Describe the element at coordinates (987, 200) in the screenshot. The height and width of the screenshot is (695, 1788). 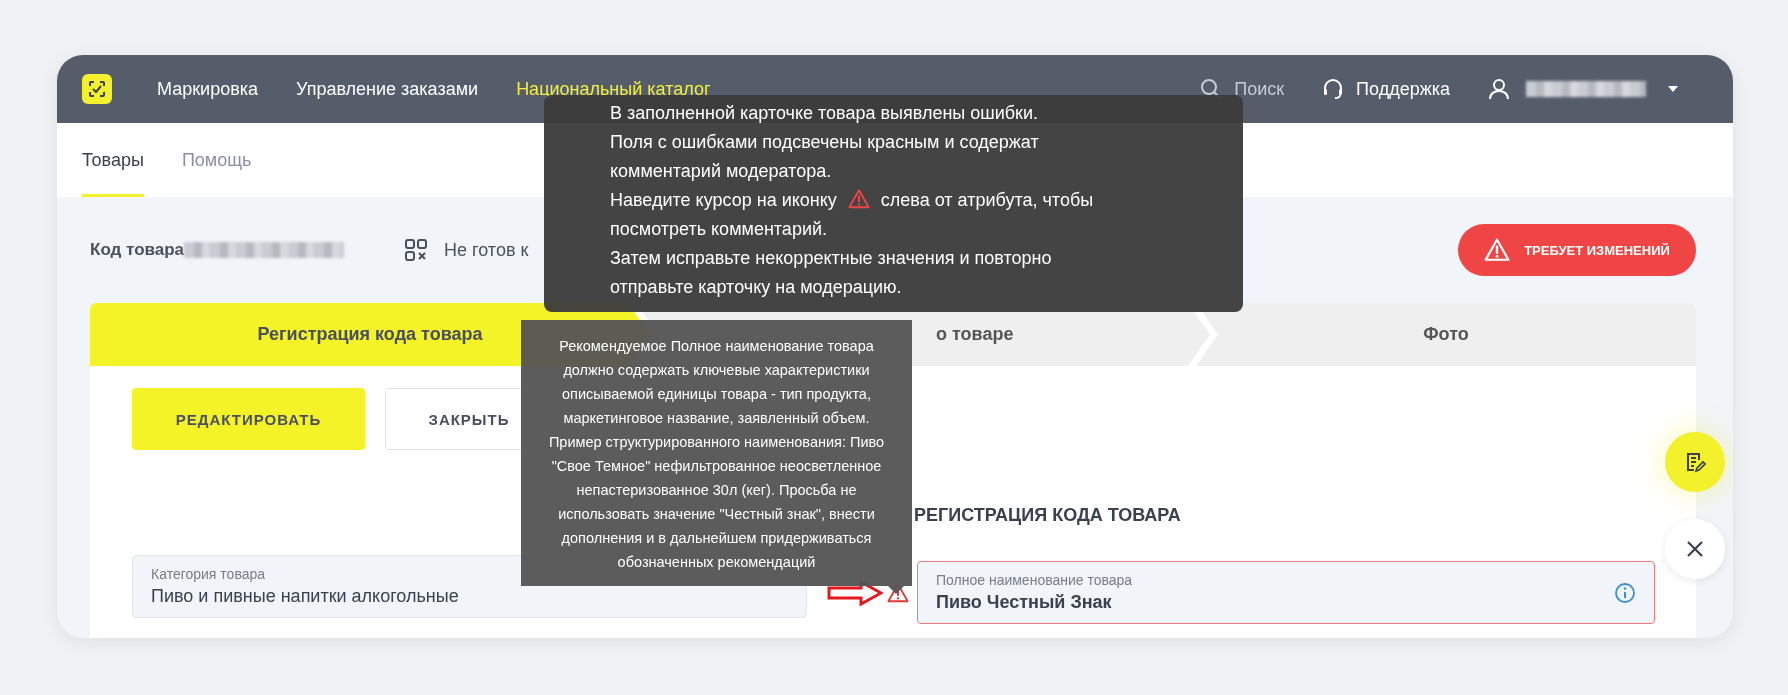
I see `tooltip-text: слева от атрибута, чтобы` at that location.